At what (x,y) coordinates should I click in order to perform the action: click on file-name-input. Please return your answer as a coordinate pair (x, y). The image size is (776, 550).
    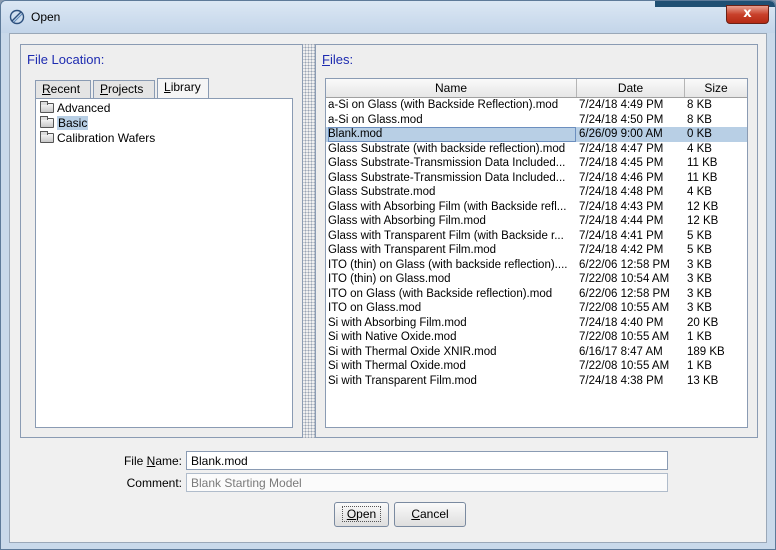
    Looking at the image, I should click on (427, 460).